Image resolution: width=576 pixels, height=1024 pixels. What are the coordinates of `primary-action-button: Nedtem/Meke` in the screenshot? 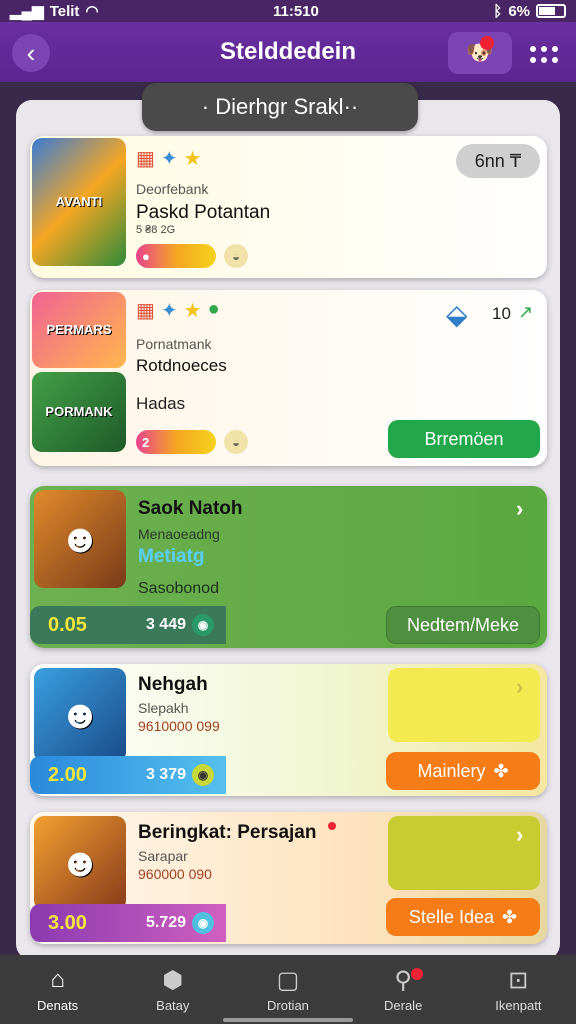 It's located at (463, 625).